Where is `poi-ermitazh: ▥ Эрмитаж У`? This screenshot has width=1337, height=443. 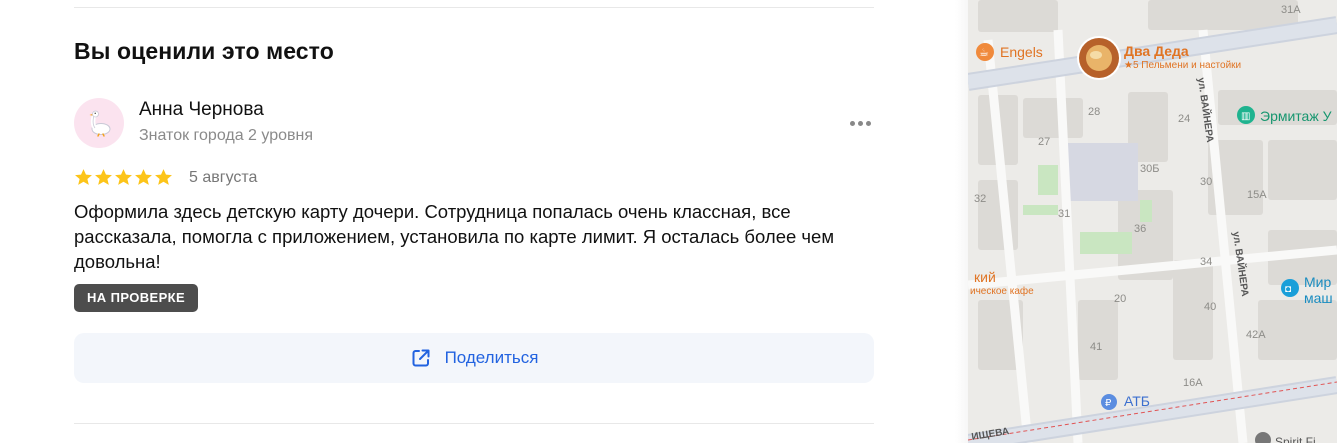
poi-ermitazh: ▥ Эрмитаж У is located at coordinates (1284, 115).